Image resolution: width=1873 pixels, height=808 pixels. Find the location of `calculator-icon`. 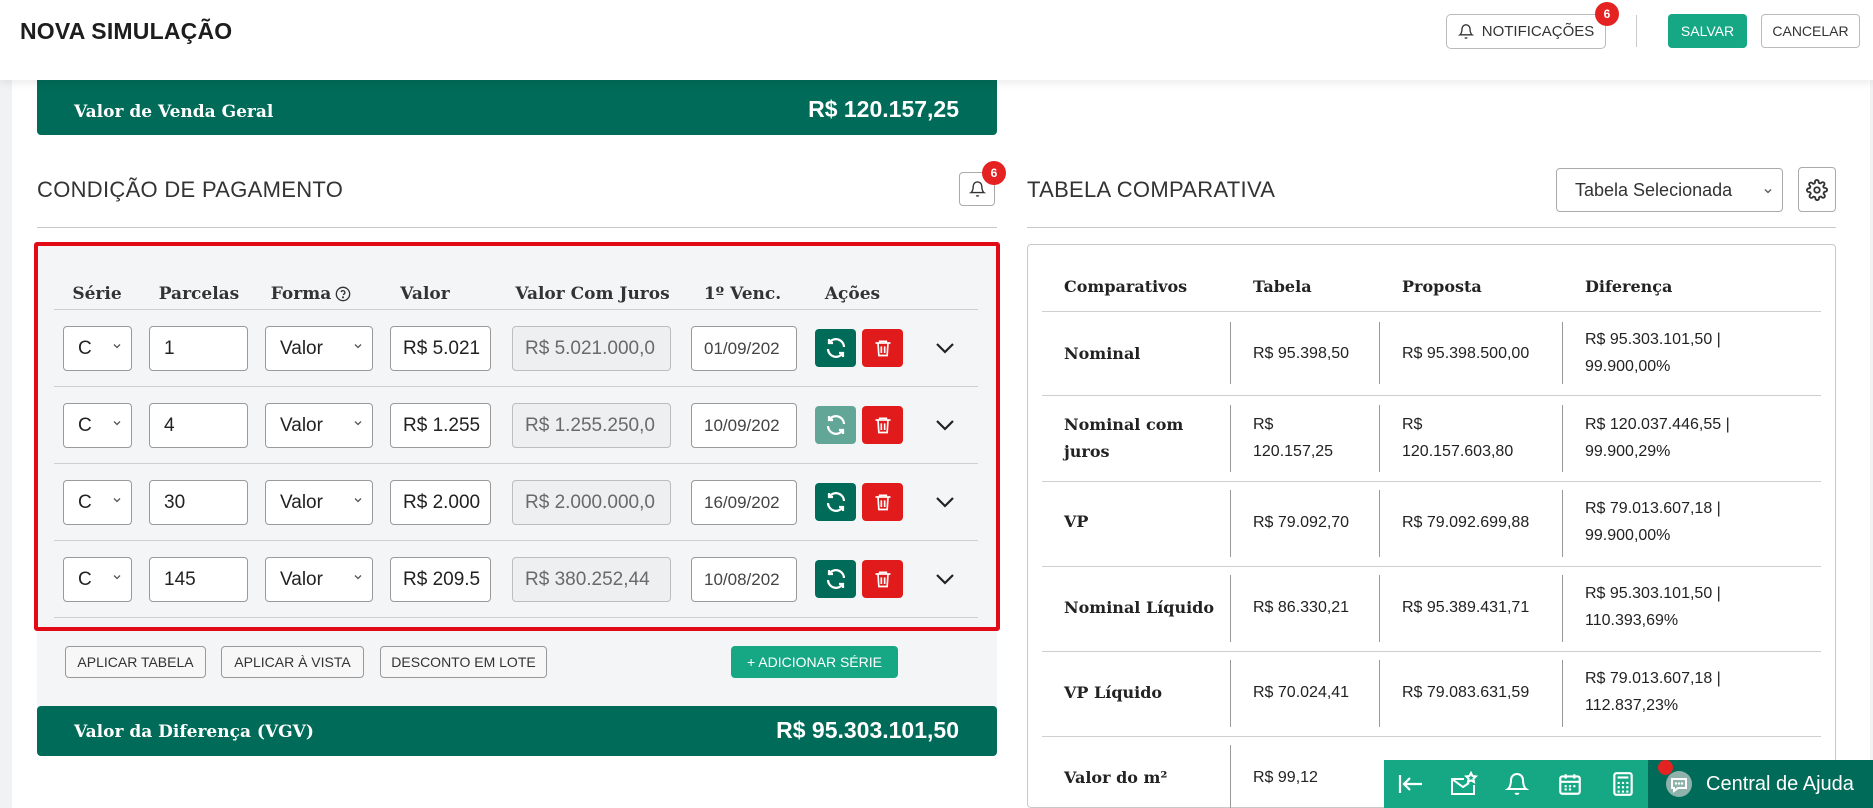

calculator-icon is located at coordinates (1622, 784).